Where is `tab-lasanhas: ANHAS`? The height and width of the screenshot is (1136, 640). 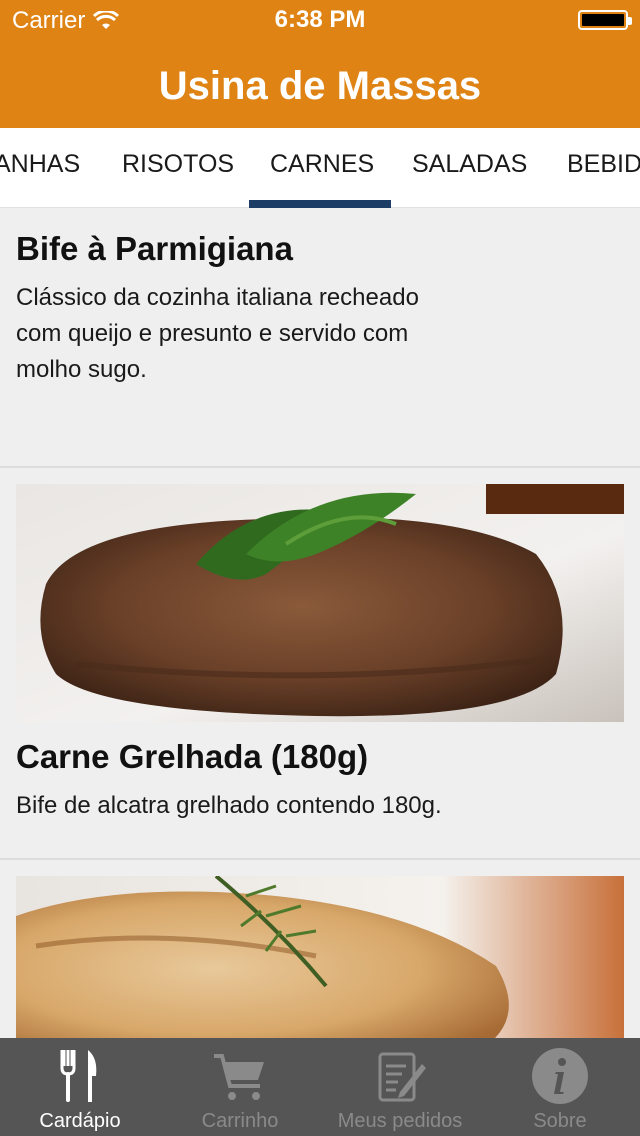 tab-lasanhas: ANHAS is located at coordinates (40, 164).